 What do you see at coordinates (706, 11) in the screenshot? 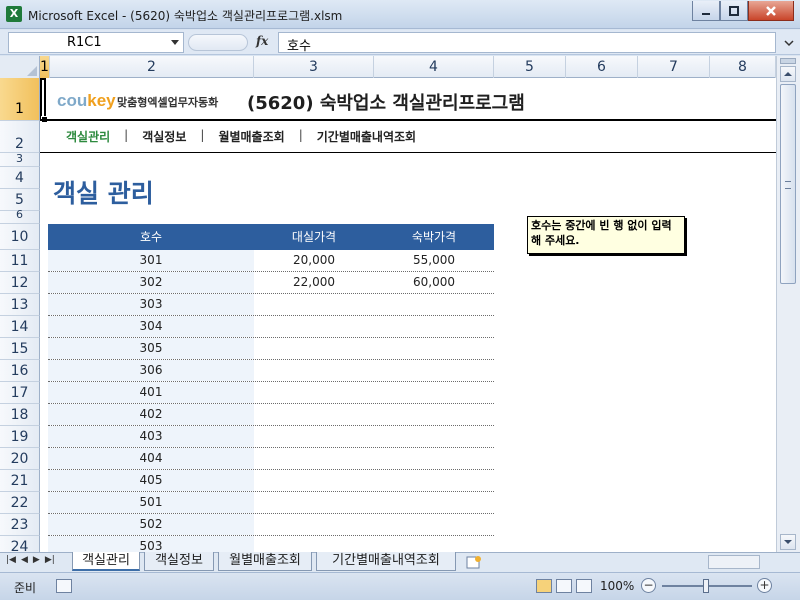
I see `minimize-button` at bounding box center [706, 11].